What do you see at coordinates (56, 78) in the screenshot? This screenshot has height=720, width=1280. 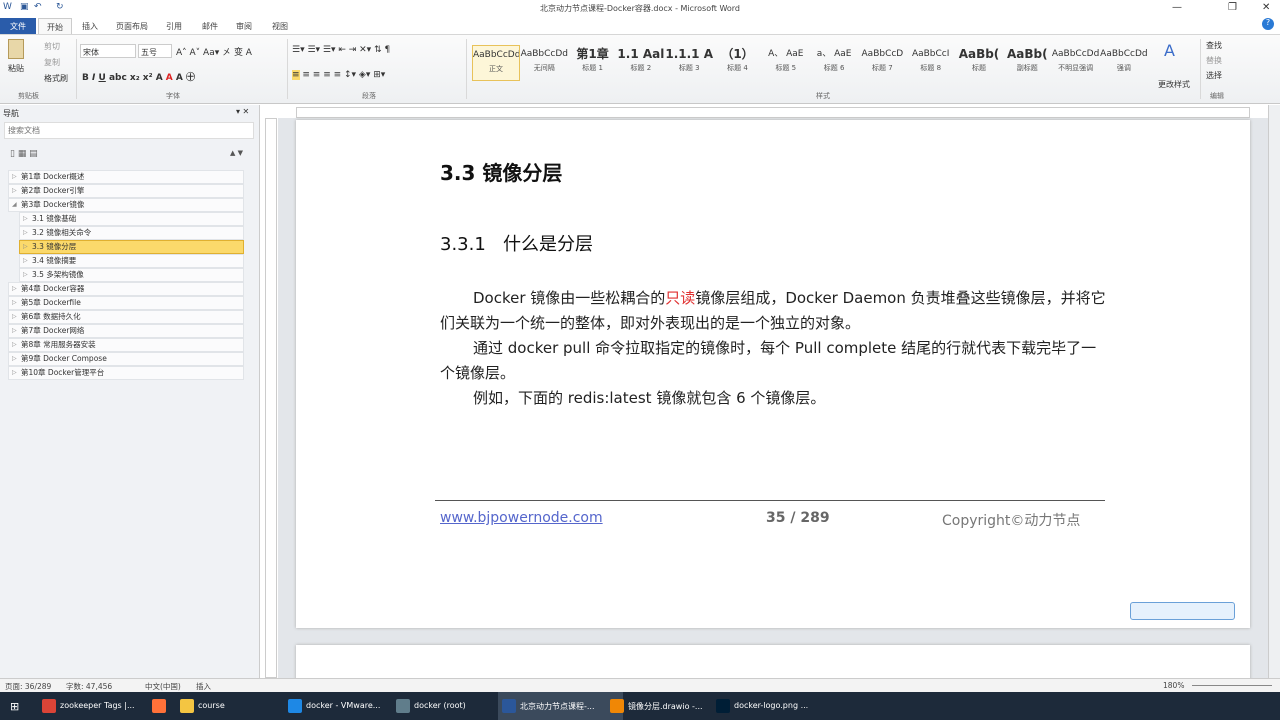 I see `format-painter-button: 格式刷` at bounding box center [56, 78].